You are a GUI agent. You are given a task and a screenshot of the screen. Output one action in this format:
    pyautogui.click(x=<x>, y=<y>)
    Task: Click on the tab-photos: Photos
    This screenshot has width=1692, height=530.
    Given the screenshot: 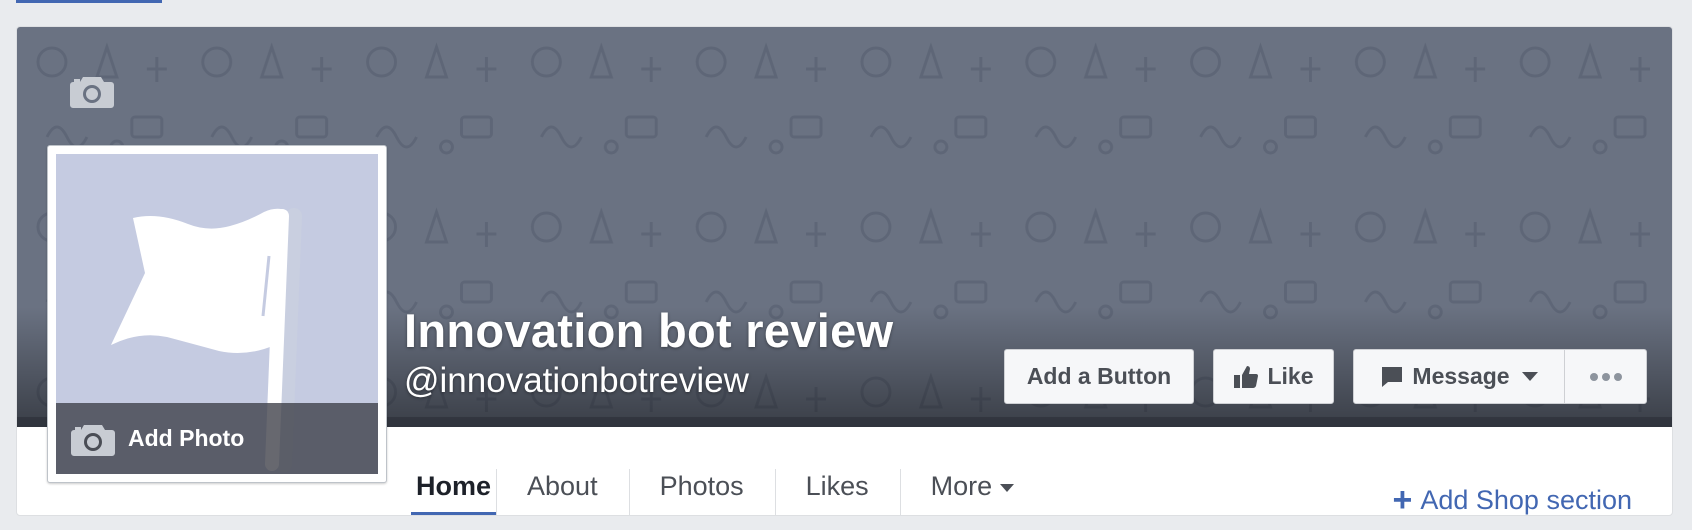 What is the action you would take?
    pyautogui.click(x=701, y=479)
    